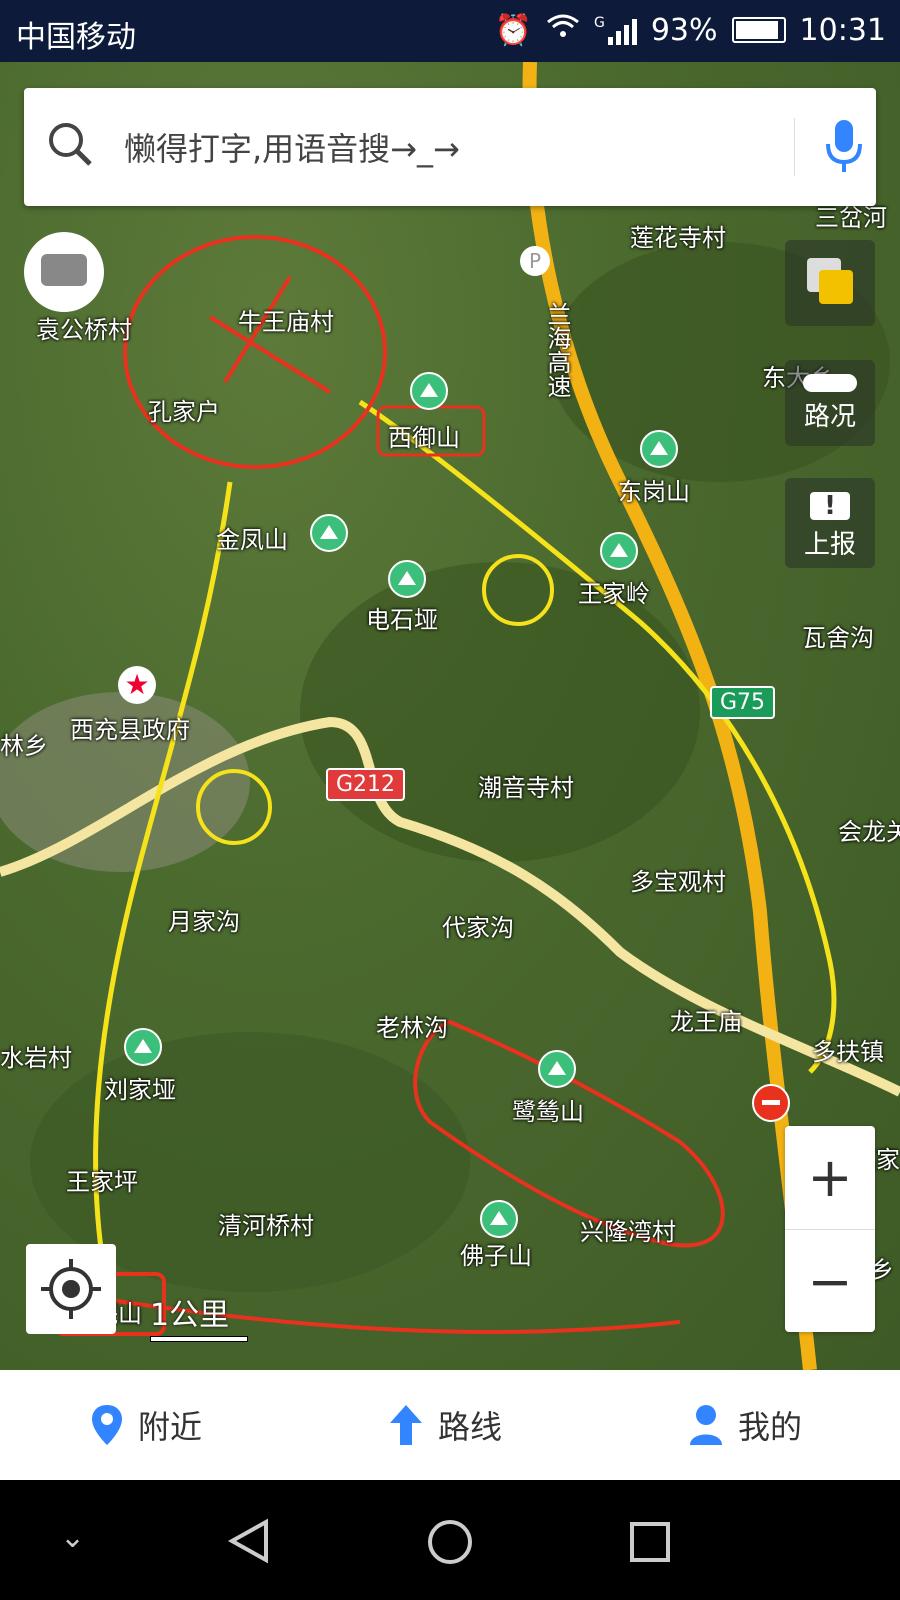  Describe the element at coordinates (758, 30) in the screenshot. I see `battery-icon` at that location.